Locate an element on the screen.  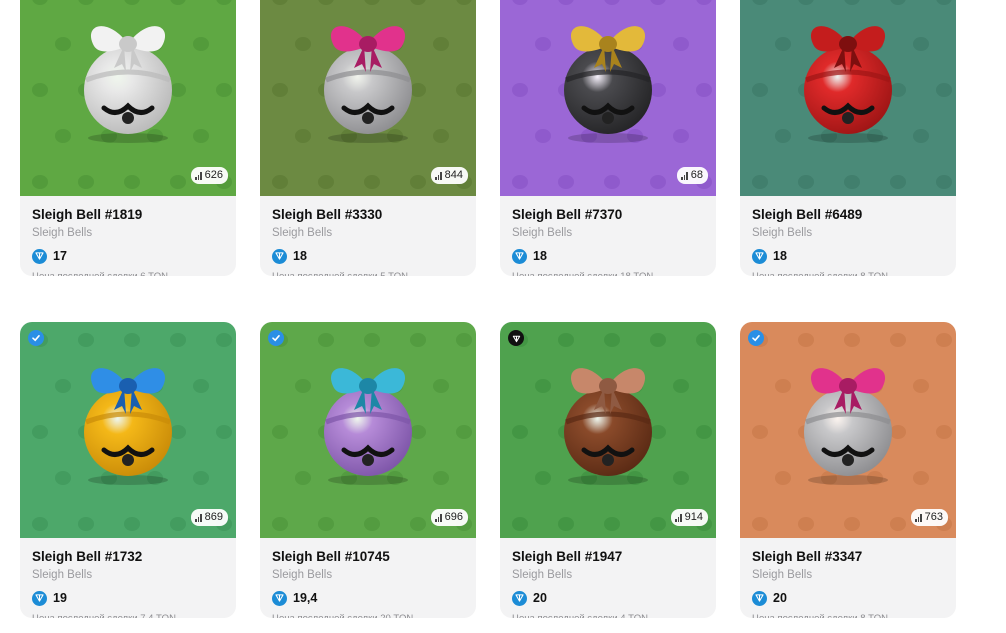
views-counter: 914 is located at coordinates (689, 517).